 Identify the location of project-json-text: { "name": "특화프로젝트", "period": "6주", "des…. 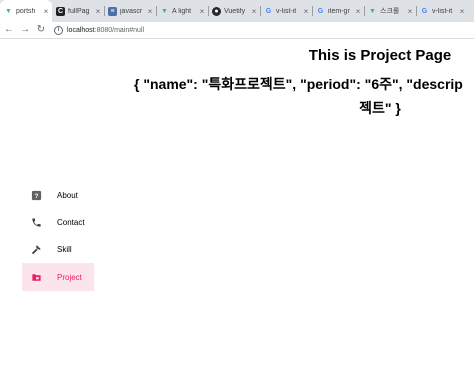
(298, 84).